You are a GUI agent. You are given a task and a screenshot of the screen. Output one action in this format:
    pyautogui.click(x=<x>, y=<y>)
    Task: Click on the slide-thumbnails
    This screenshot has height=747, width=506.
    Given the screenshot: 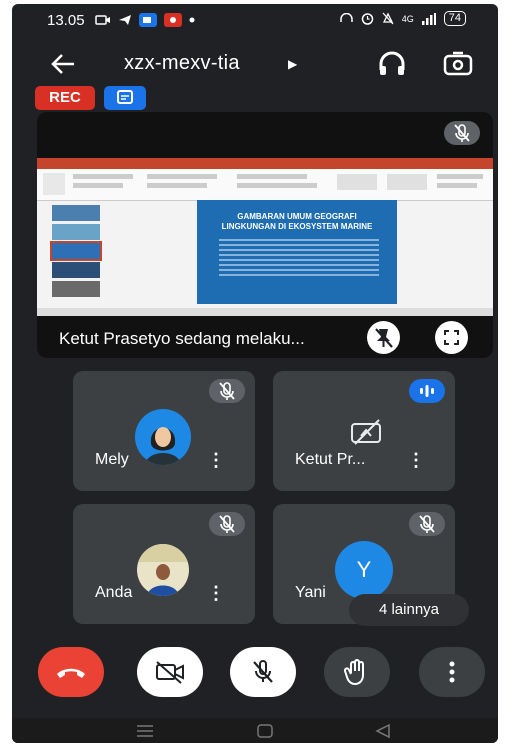 What is the action you would take?
    pyautogui.click(x=71, y=257)
    